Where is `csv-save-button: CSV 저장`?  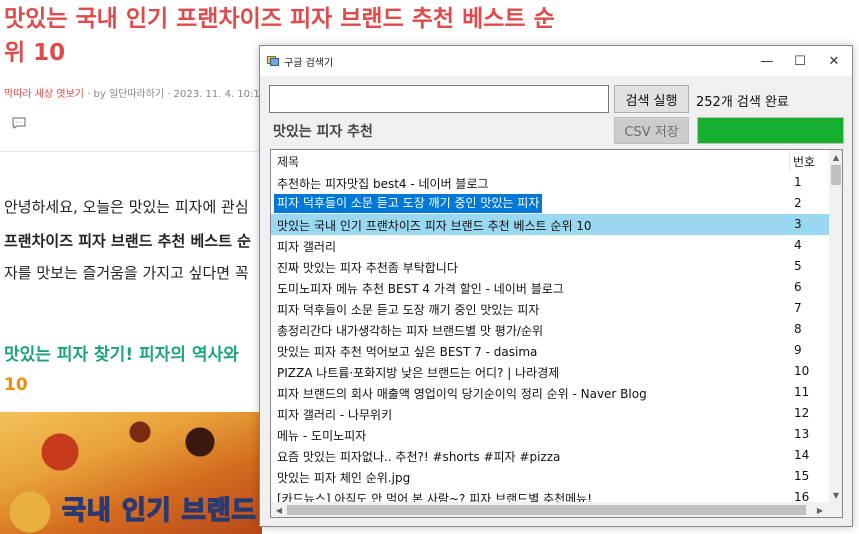 csv-save-button: CSV 저장 is located at coordinates (651, 130).